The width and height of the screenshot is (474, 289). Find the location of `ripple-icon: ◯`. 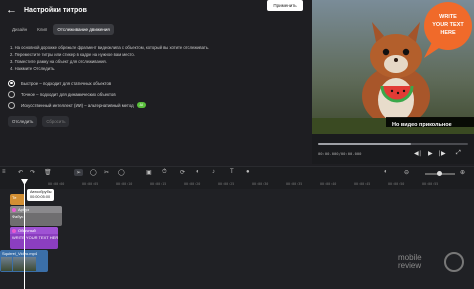

ripple-icon: ◯ is located at coordinates (93, 172).